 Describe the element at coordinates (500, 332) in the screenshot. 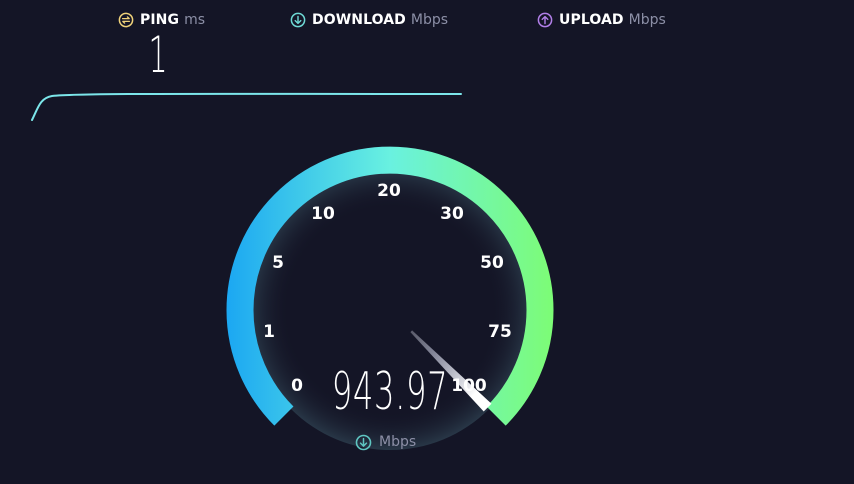

I see `scale-label: 75` at that location.